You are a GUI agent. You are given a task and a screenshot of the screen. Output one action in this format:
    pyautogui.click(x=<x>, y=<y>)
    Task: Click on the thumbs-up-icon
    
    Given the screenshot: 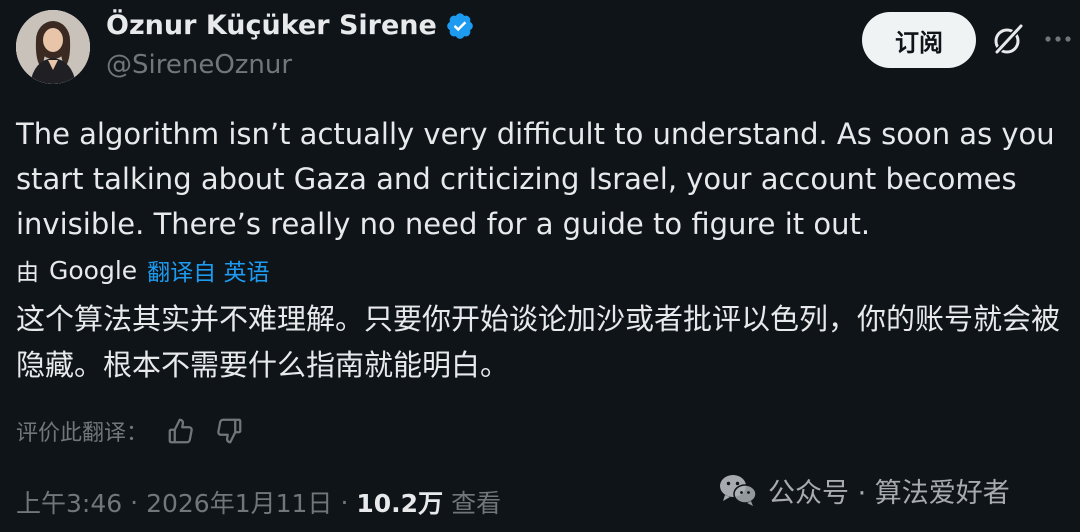 What is the action you would take?
    pyautogui.click(x=181, y=431)
    